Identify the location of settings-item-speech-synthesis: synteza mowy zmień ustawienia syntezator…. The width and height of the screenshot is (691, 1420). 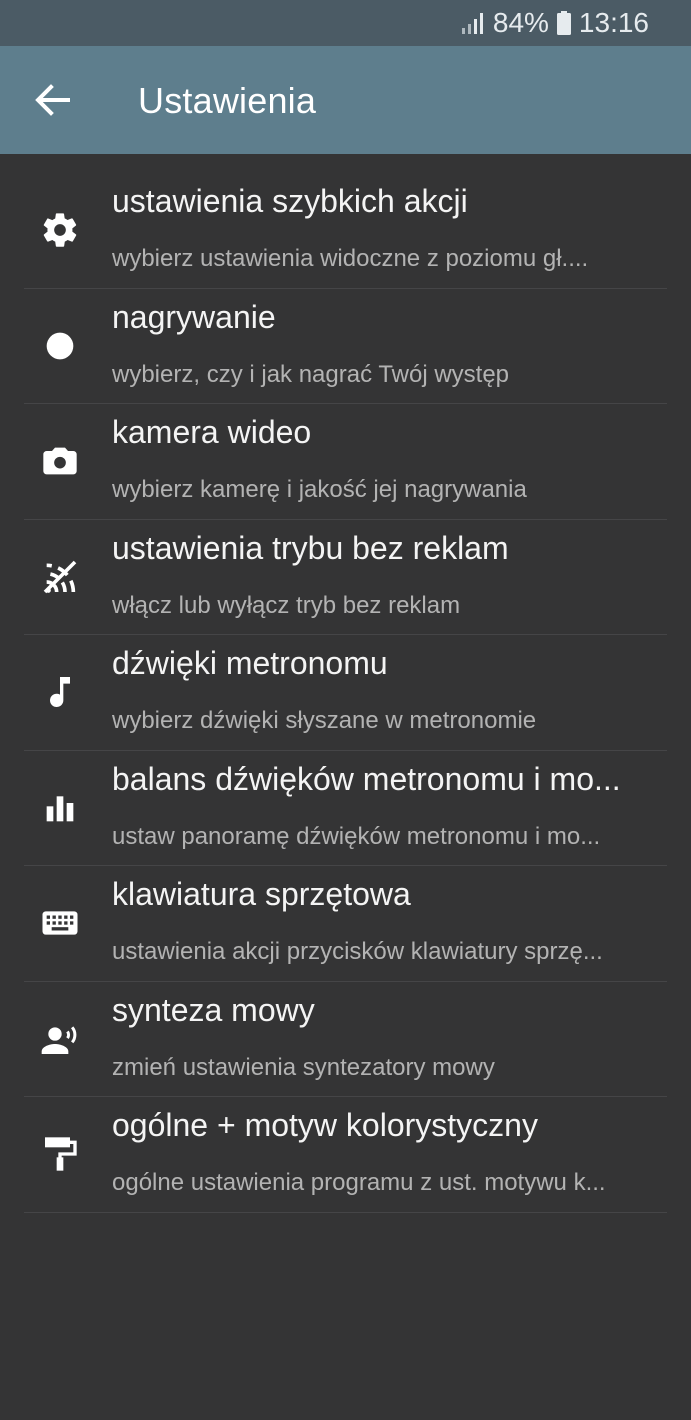
(345, 1039).